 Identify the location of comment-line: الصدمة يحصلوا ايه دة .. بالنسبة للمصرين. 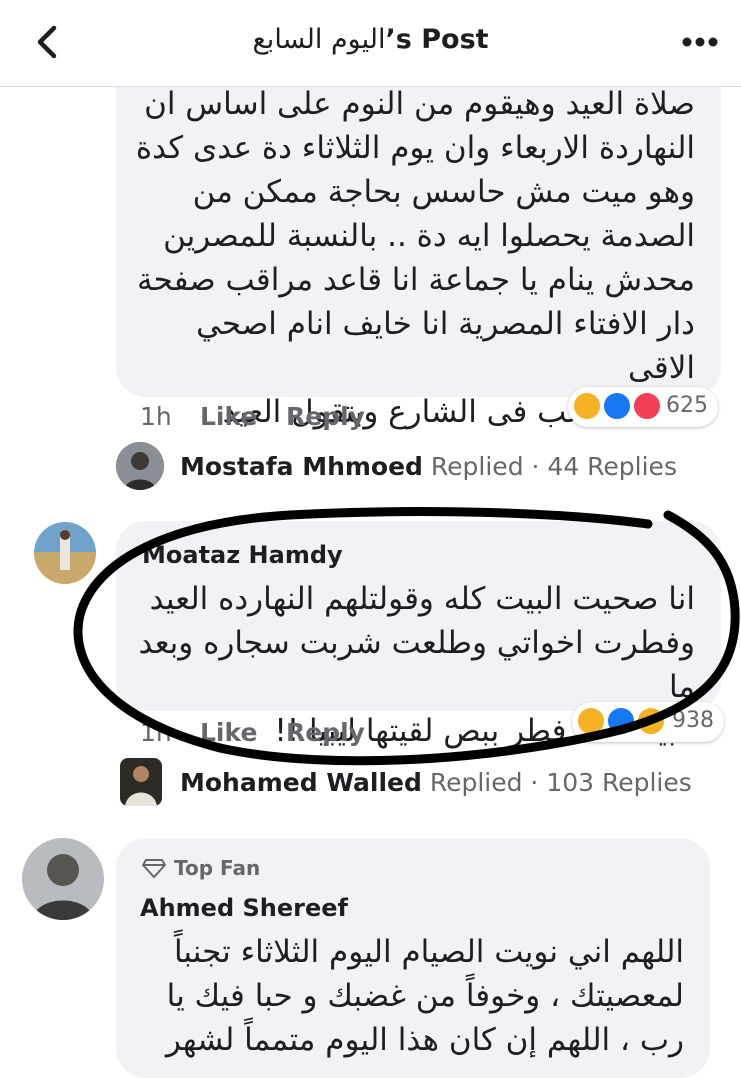
(429, 236).